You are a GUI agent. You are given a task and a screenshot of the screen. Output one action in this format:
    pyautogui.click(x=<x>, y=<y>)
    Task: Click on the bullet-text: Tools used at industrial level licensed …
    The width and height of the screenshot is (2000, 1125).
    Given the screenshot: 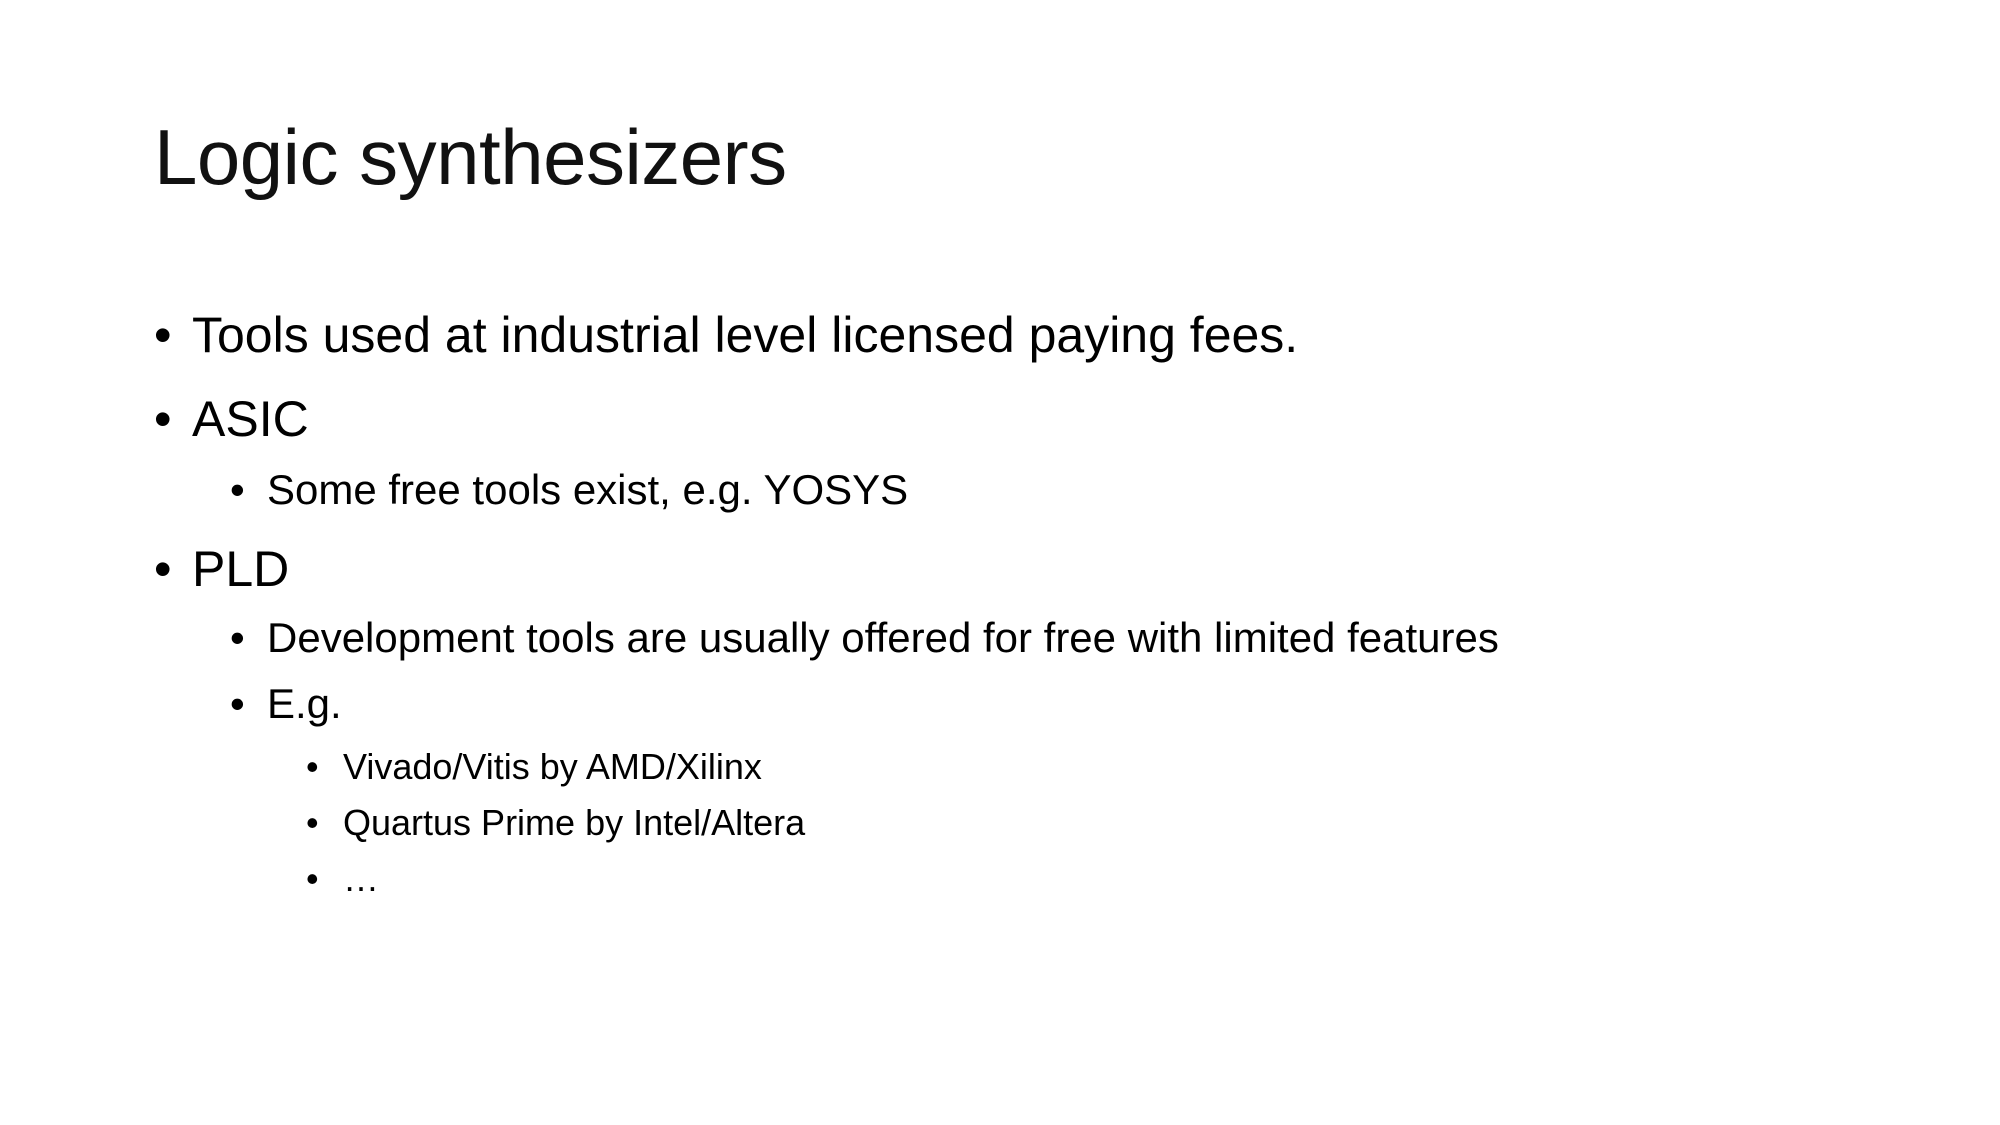 What is the action you would take?
    pyautogui.click(x=745, y=335)
    